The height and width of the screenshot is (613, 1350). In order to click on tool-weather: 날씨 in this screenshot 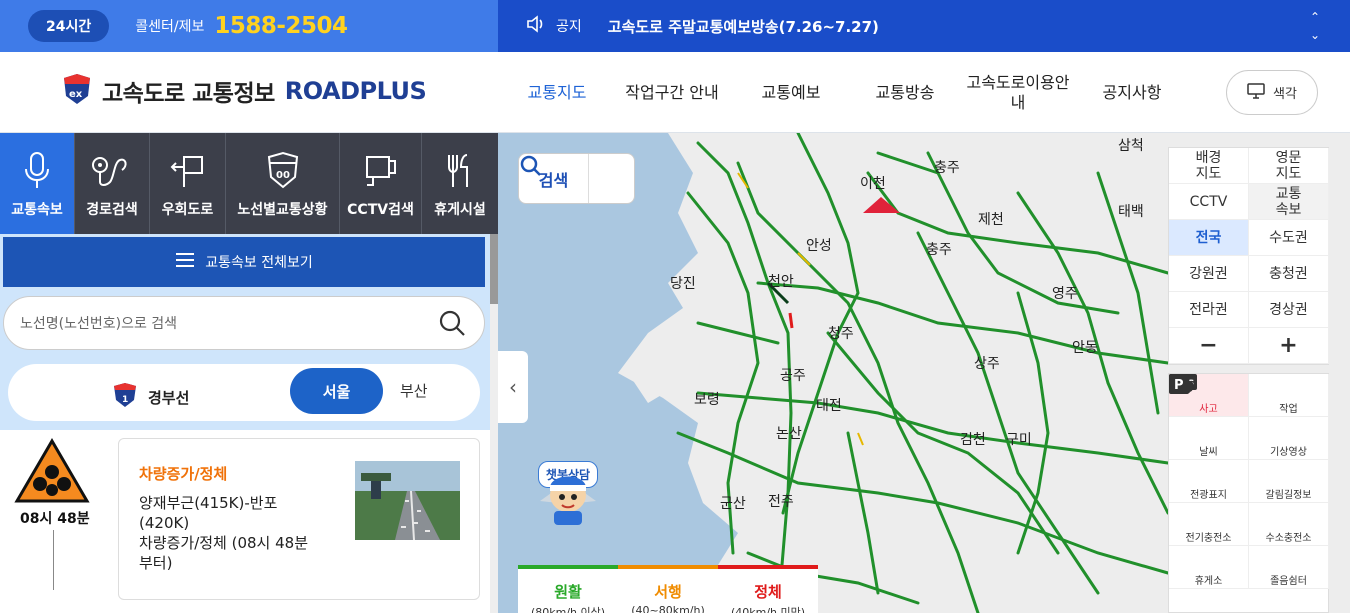, I will do `click(1209, 418)`.